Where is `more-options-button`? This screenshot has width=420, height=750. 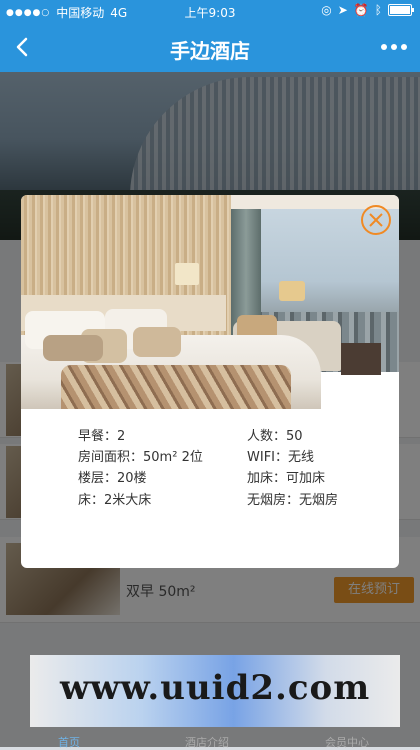
more-options-button is located at coordinates (394, 47).